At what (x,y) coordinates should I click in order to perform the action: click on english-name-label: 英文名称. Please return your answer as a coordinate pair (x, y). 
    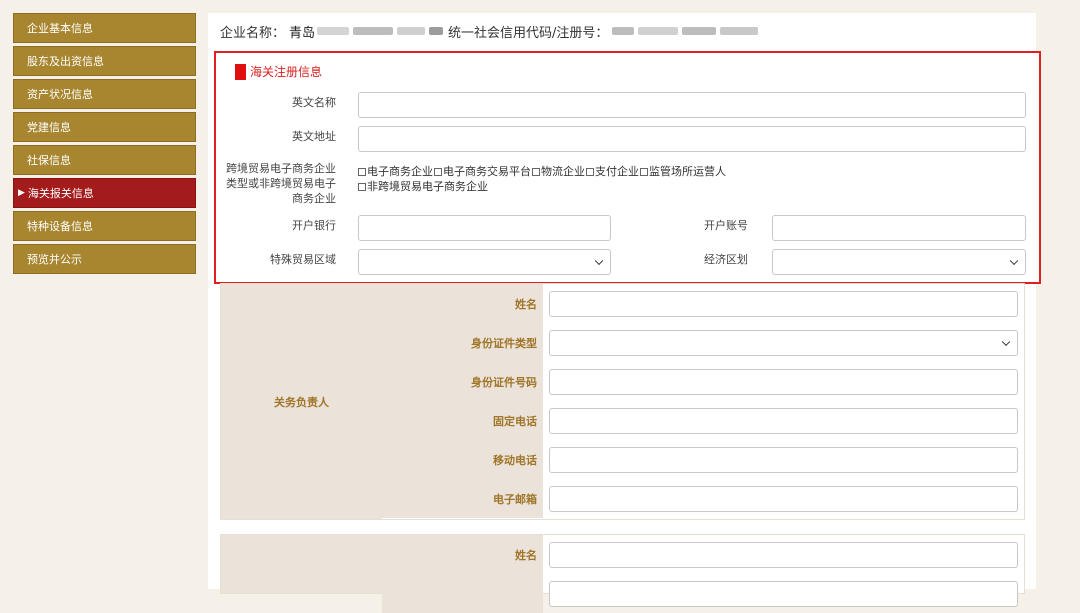
    Looking at the image, I should click on (314, 102).